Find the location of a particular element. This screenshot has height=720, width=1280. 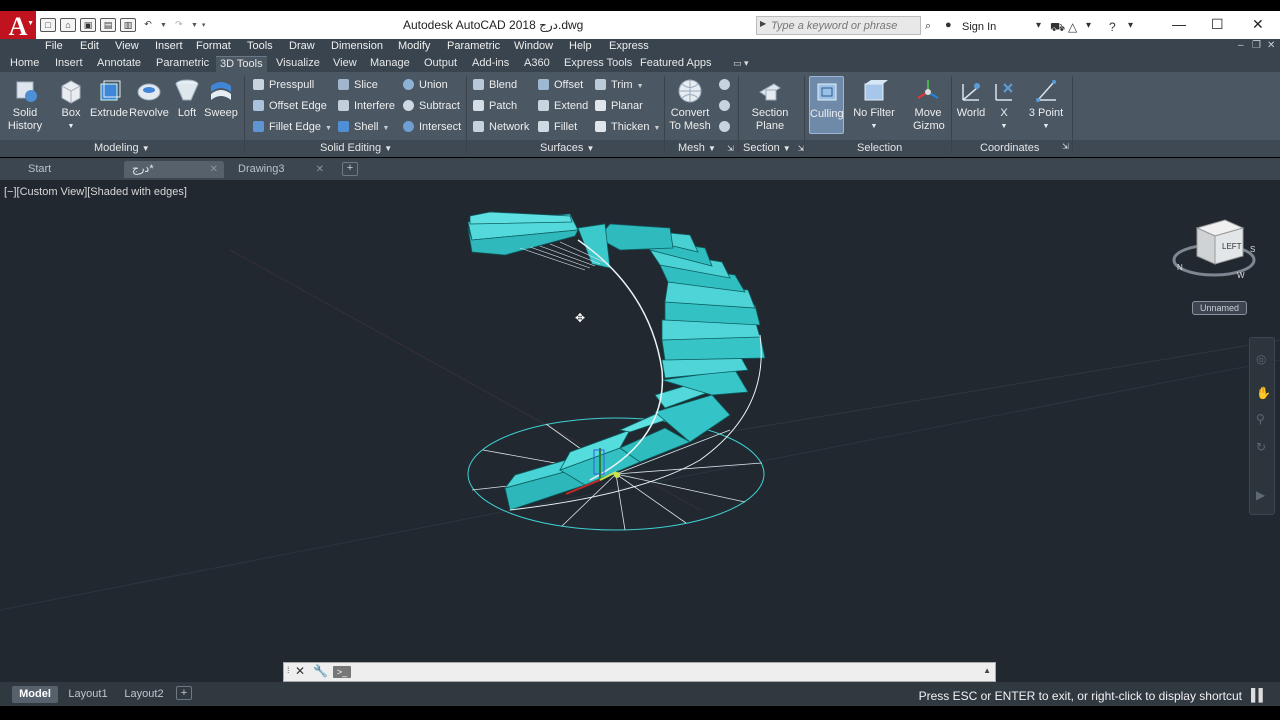

tab-visualize: Visualize is located at coordinates (298, 63).